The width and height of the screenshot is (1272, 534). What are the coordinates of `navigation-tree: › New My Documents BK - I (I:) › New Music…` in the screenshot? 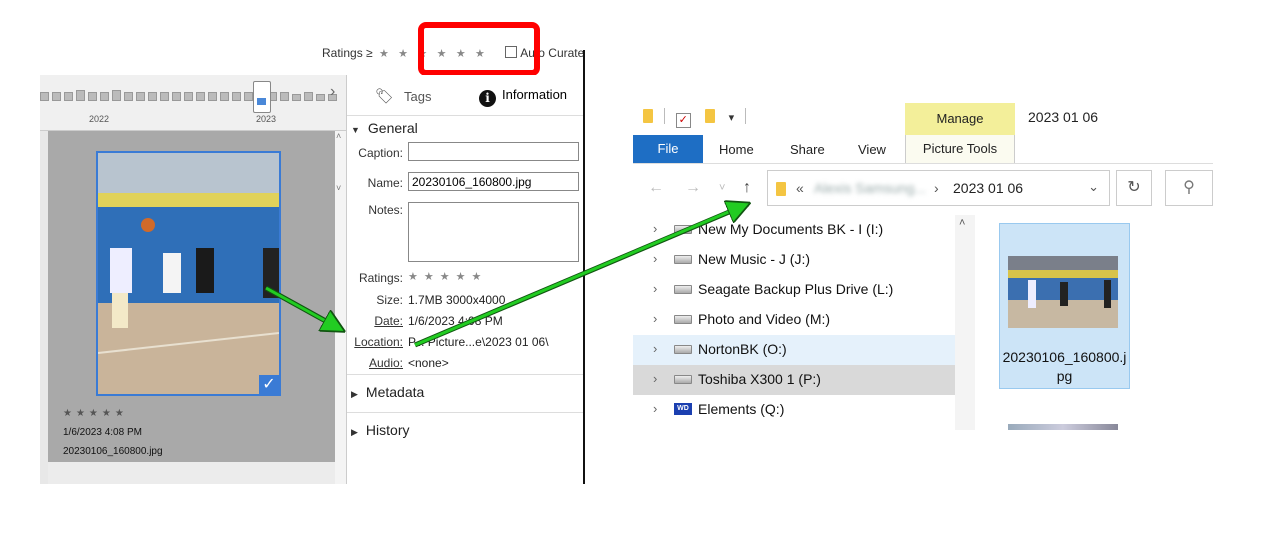 It's located at (794, 322).